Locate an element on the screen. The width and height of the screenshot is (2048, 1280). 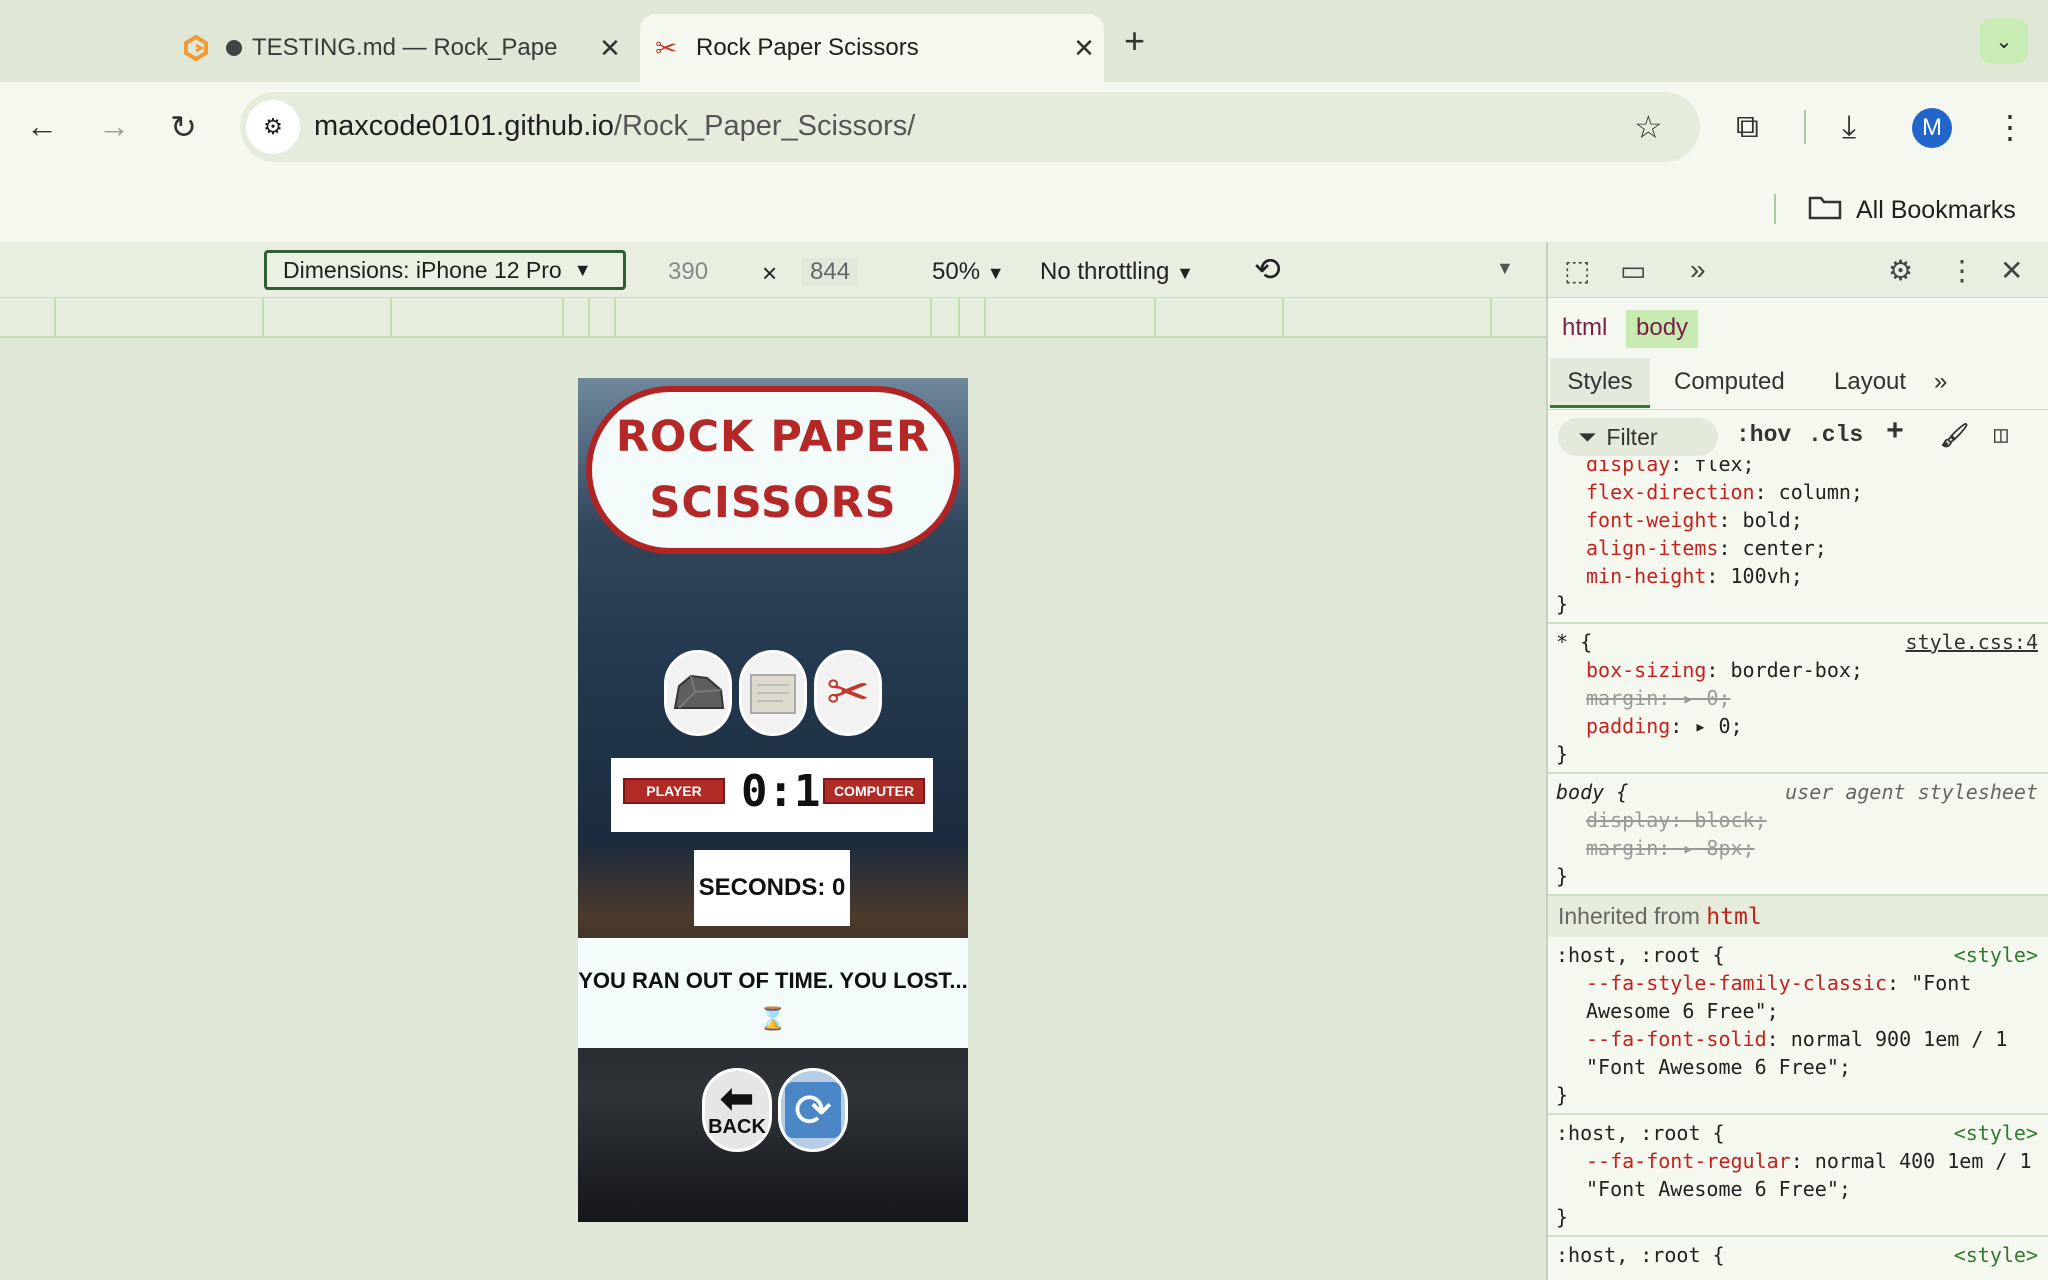
filter-funnel-icon: ⏷ is located at coordinates (1587, 436).